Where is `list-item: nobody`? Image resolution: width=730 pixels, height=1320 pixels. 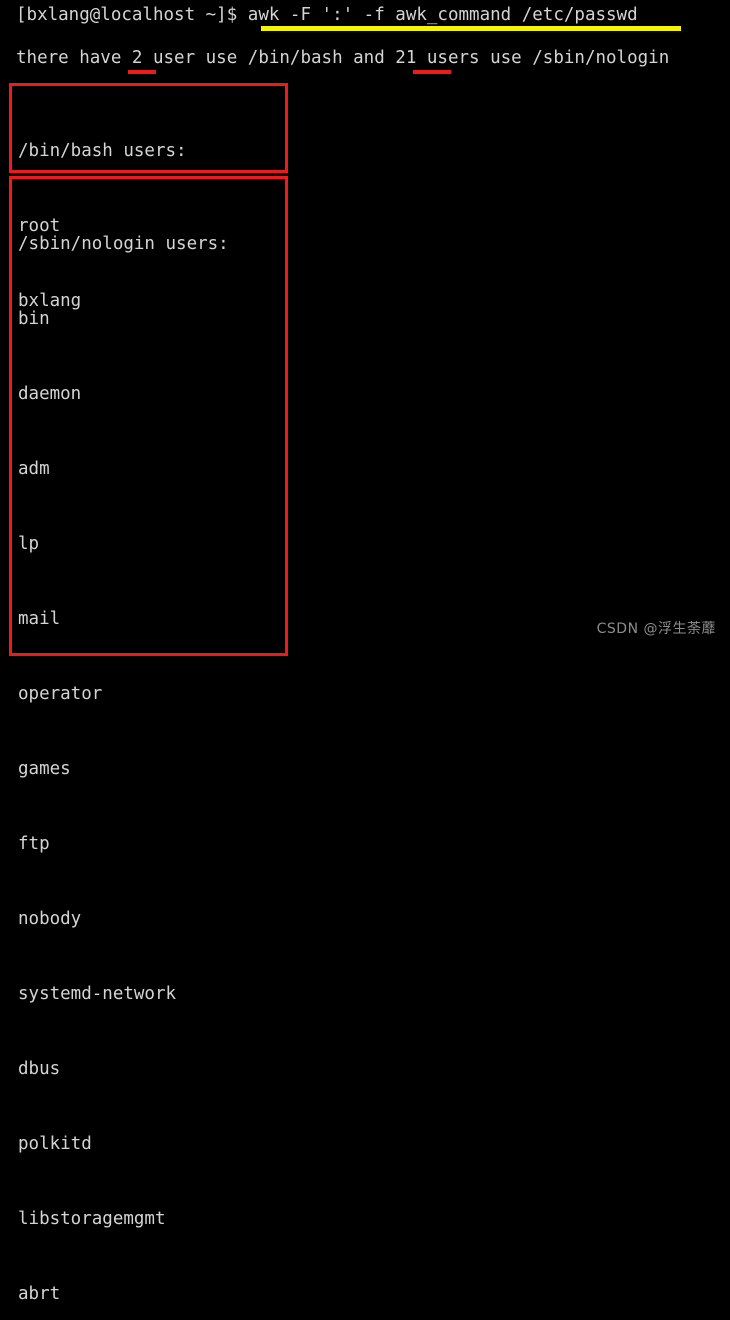 list-item: nobody is located at coordinates (50, 919).